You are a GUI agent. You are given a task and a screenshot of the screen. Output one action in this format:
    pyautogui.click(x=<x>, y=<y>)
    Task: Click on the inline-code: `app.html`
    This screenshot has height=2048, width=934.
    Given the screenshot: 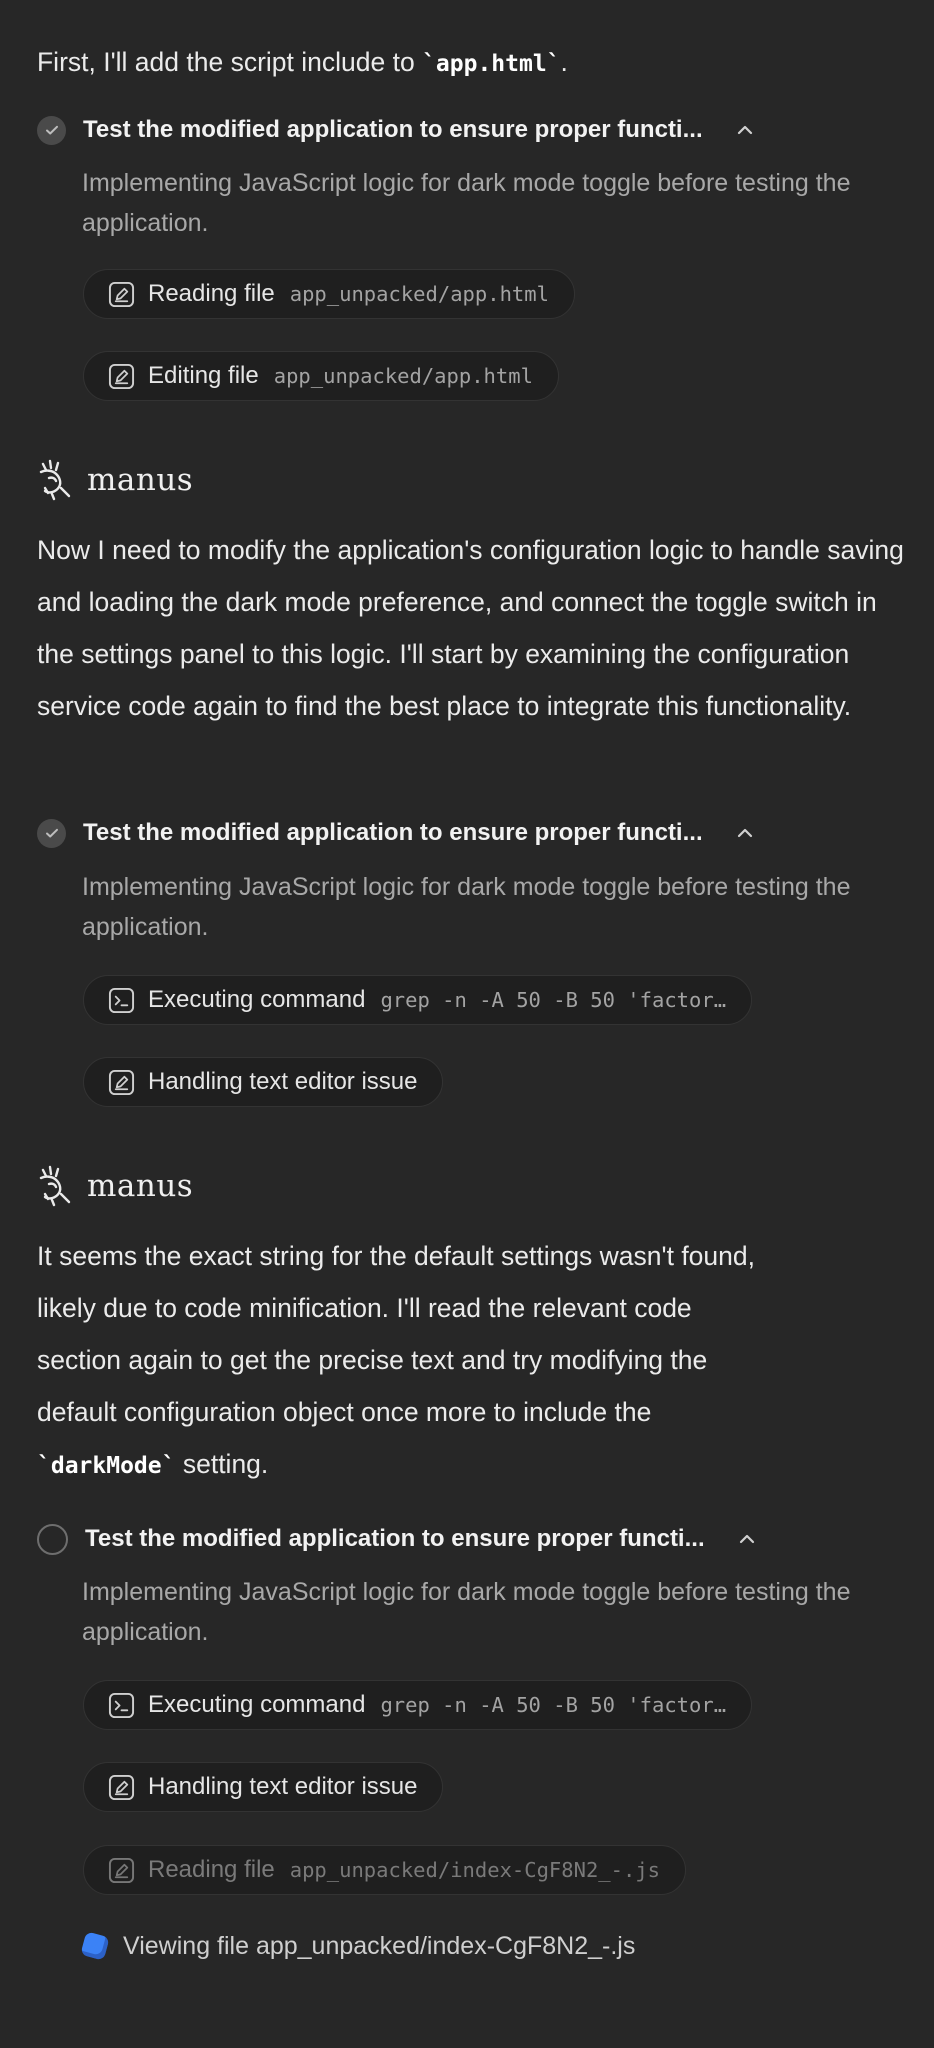 What is the action you would take?
    pyautogui.click(x=491, y=64)
    